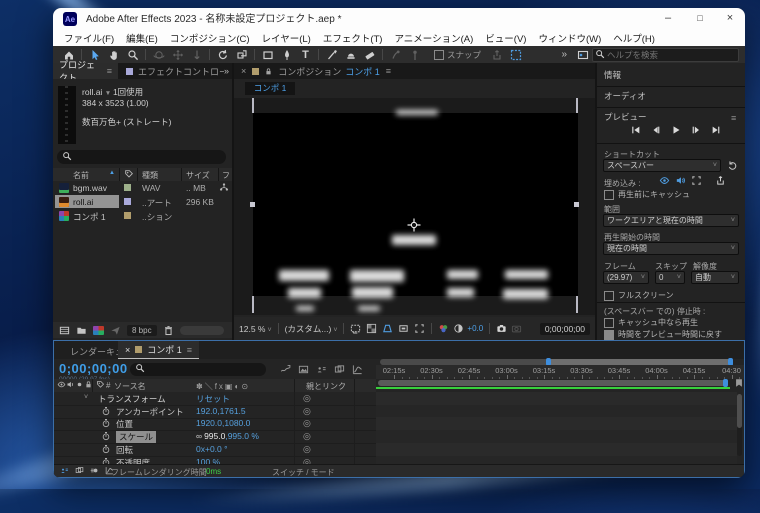  I want to click on menu-7: ビュー(V), so click(505, 38).